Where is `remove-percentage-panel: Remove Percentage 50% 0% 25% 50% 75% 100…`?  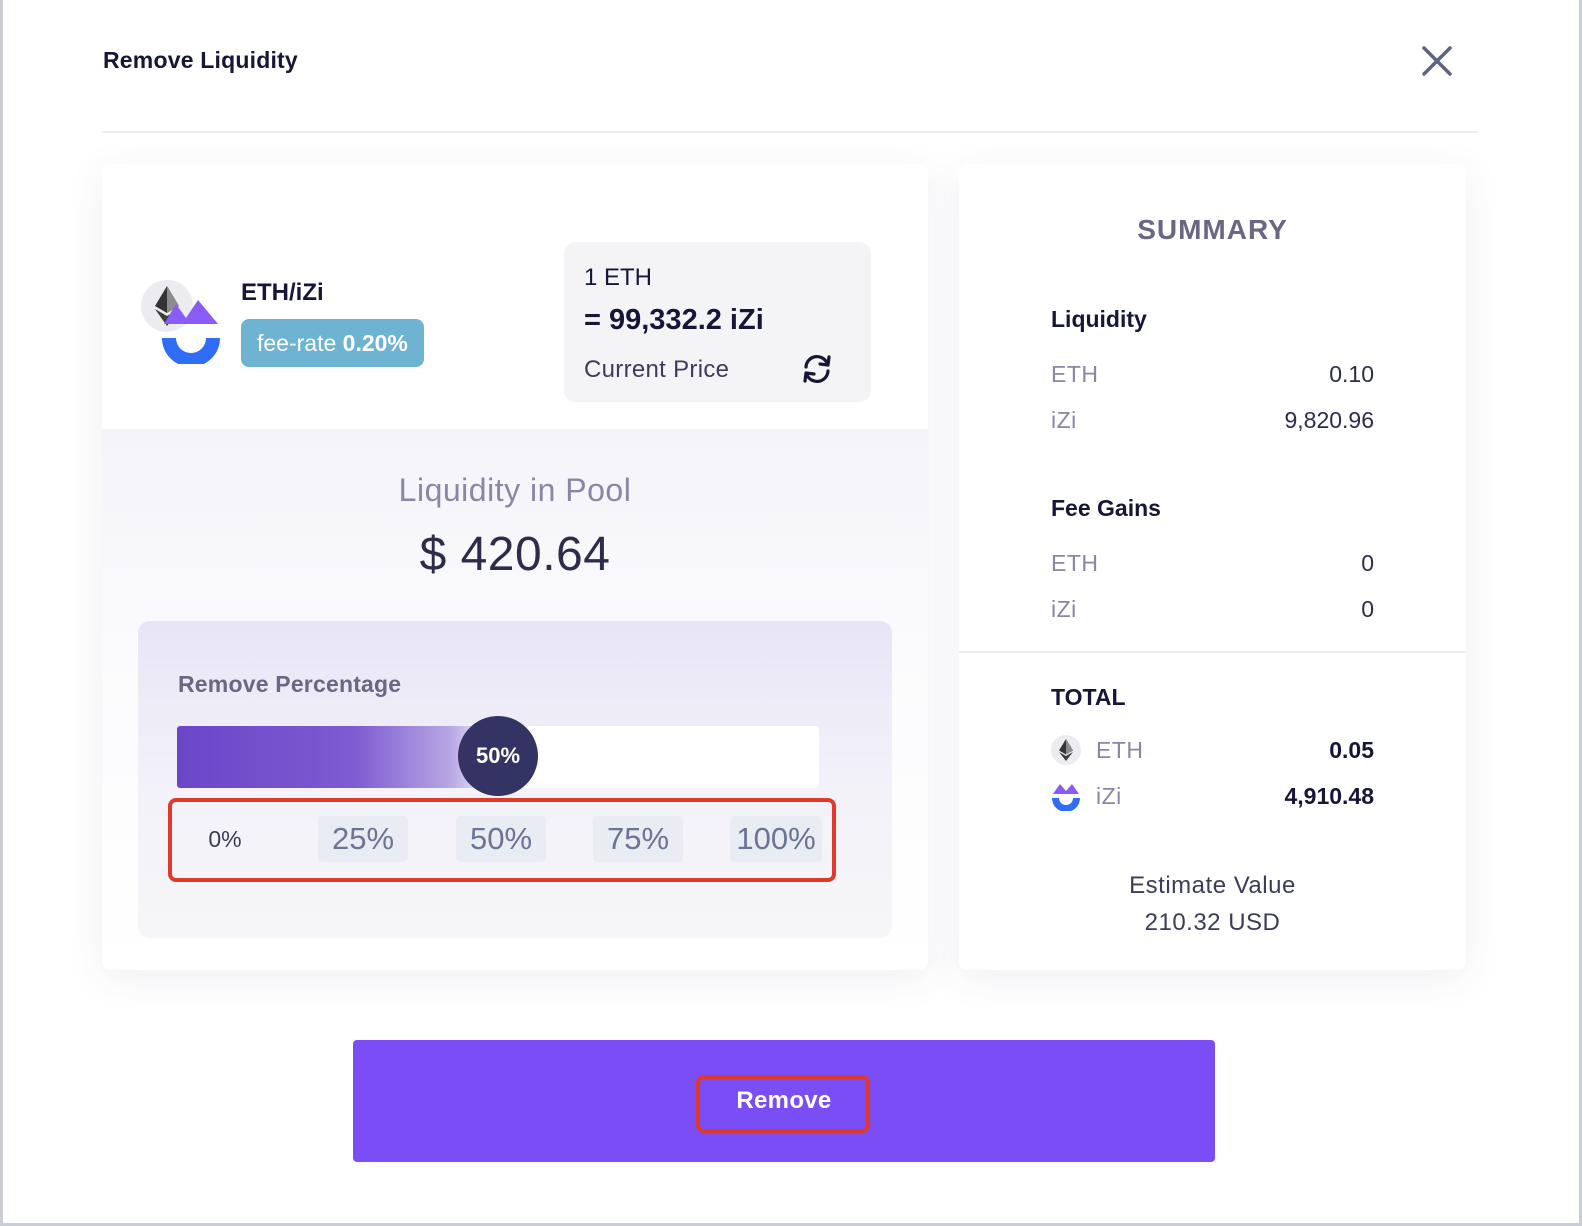
remove-percentage-panel: Remove Percentage 50% 0% 25% 50% 75% 100… is located at coordinates (515, 779).